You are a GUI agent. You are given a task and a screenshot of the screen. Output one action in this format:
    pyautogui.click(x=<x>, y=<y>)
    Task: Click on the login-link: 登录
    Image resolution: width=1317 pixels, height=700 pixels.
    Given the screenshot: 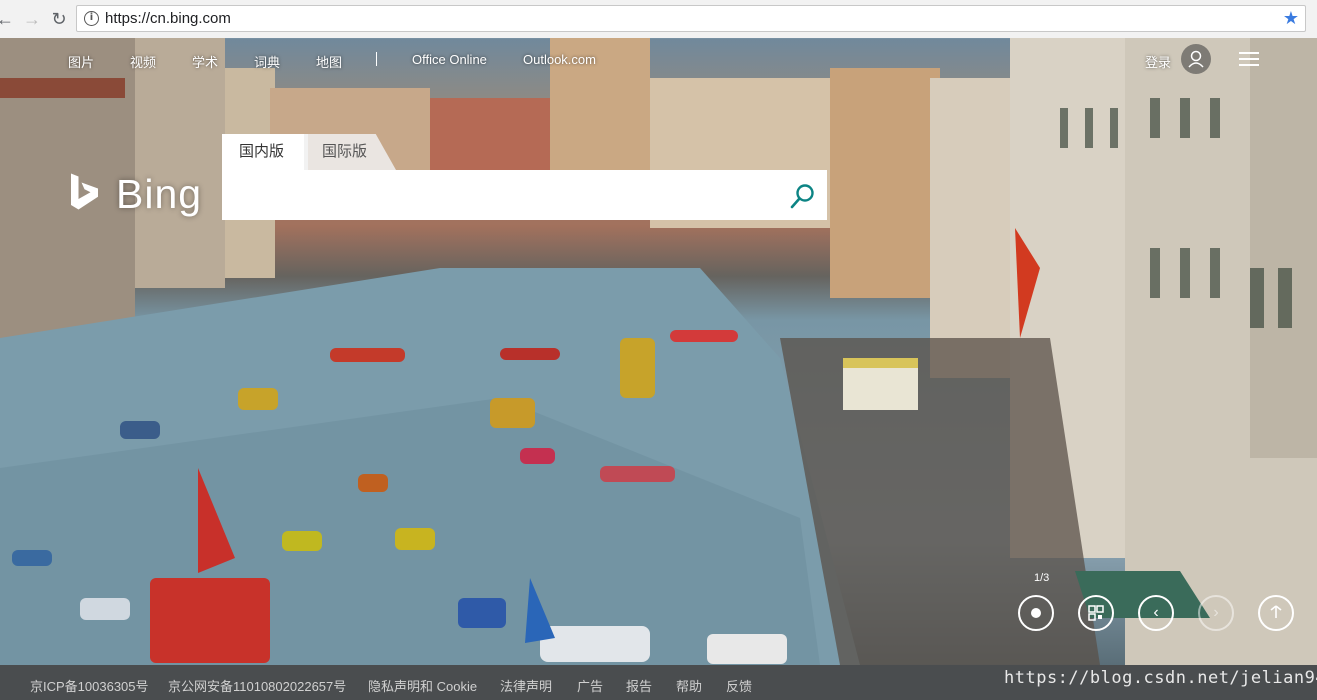 What is the action you would take?
    pyautogui.click(x=1158, y=61)
    